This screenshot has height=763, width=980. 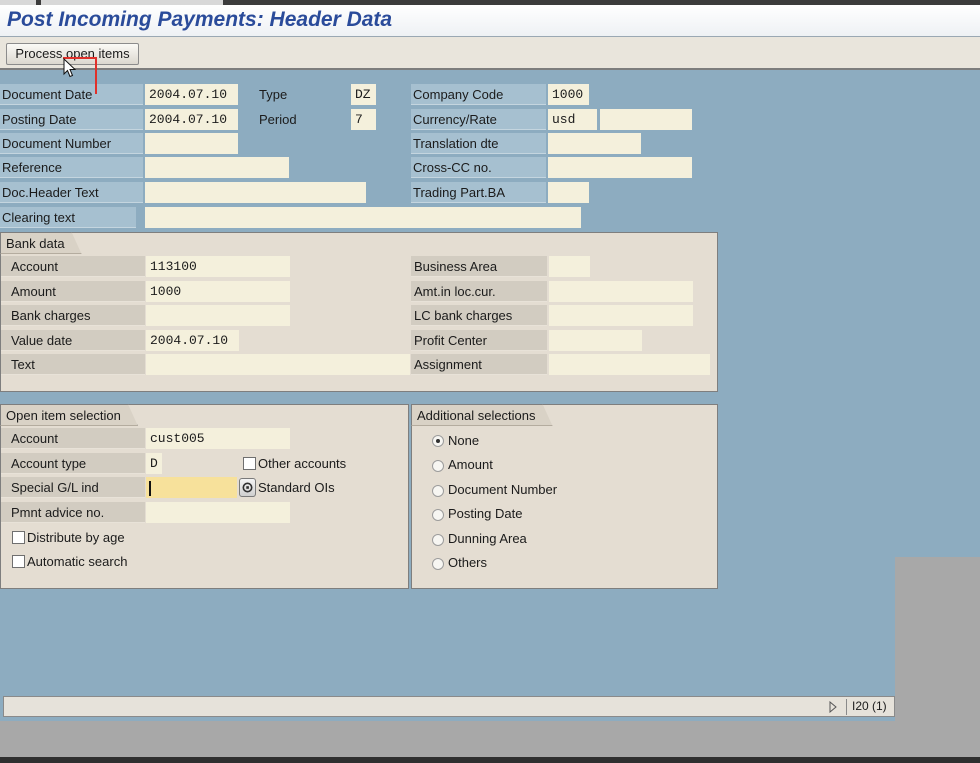 What do you see at coordinates (71, 94) in the screenshot?
I see `document-date-label: Document Date` at bounding box center [71, 94].